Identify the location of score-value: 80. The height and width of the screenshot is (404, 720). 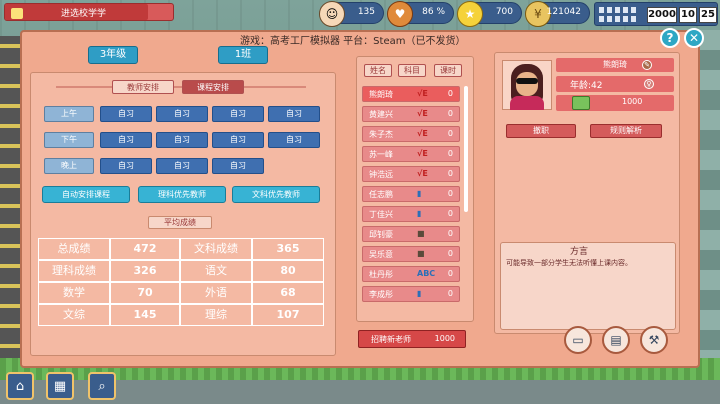
(288, 271).